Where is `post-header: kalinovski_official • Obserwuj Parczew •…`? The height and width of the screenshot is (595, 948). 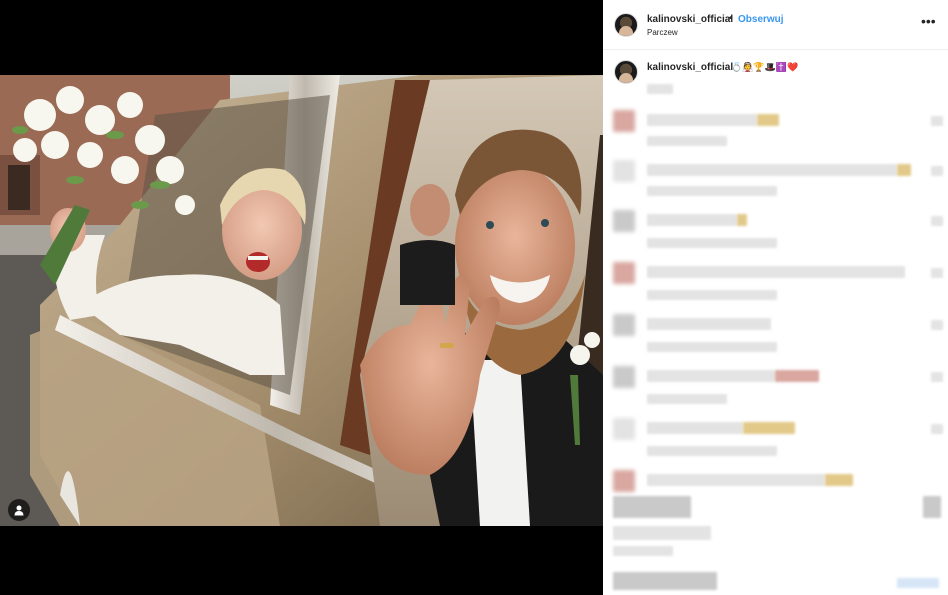
post-header: kalinovski_official • Obserwuj Parczew •… is located at coordinates (775, 25).